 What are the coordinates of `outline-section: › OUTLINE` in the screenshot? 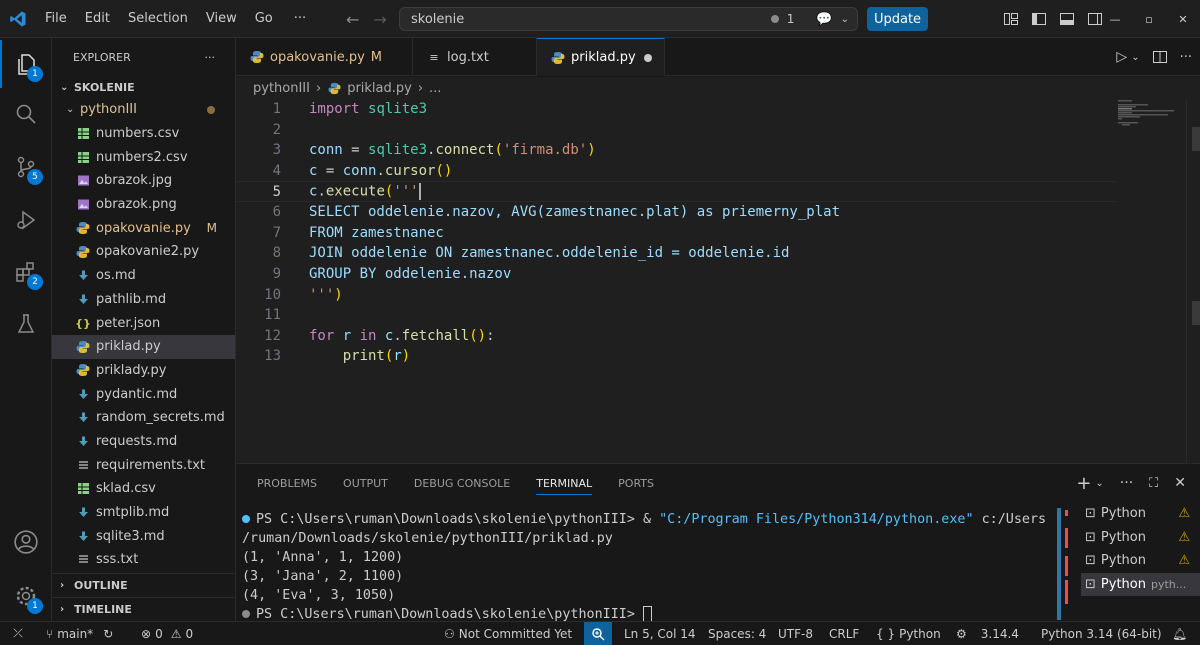 It's located at (144, 585).